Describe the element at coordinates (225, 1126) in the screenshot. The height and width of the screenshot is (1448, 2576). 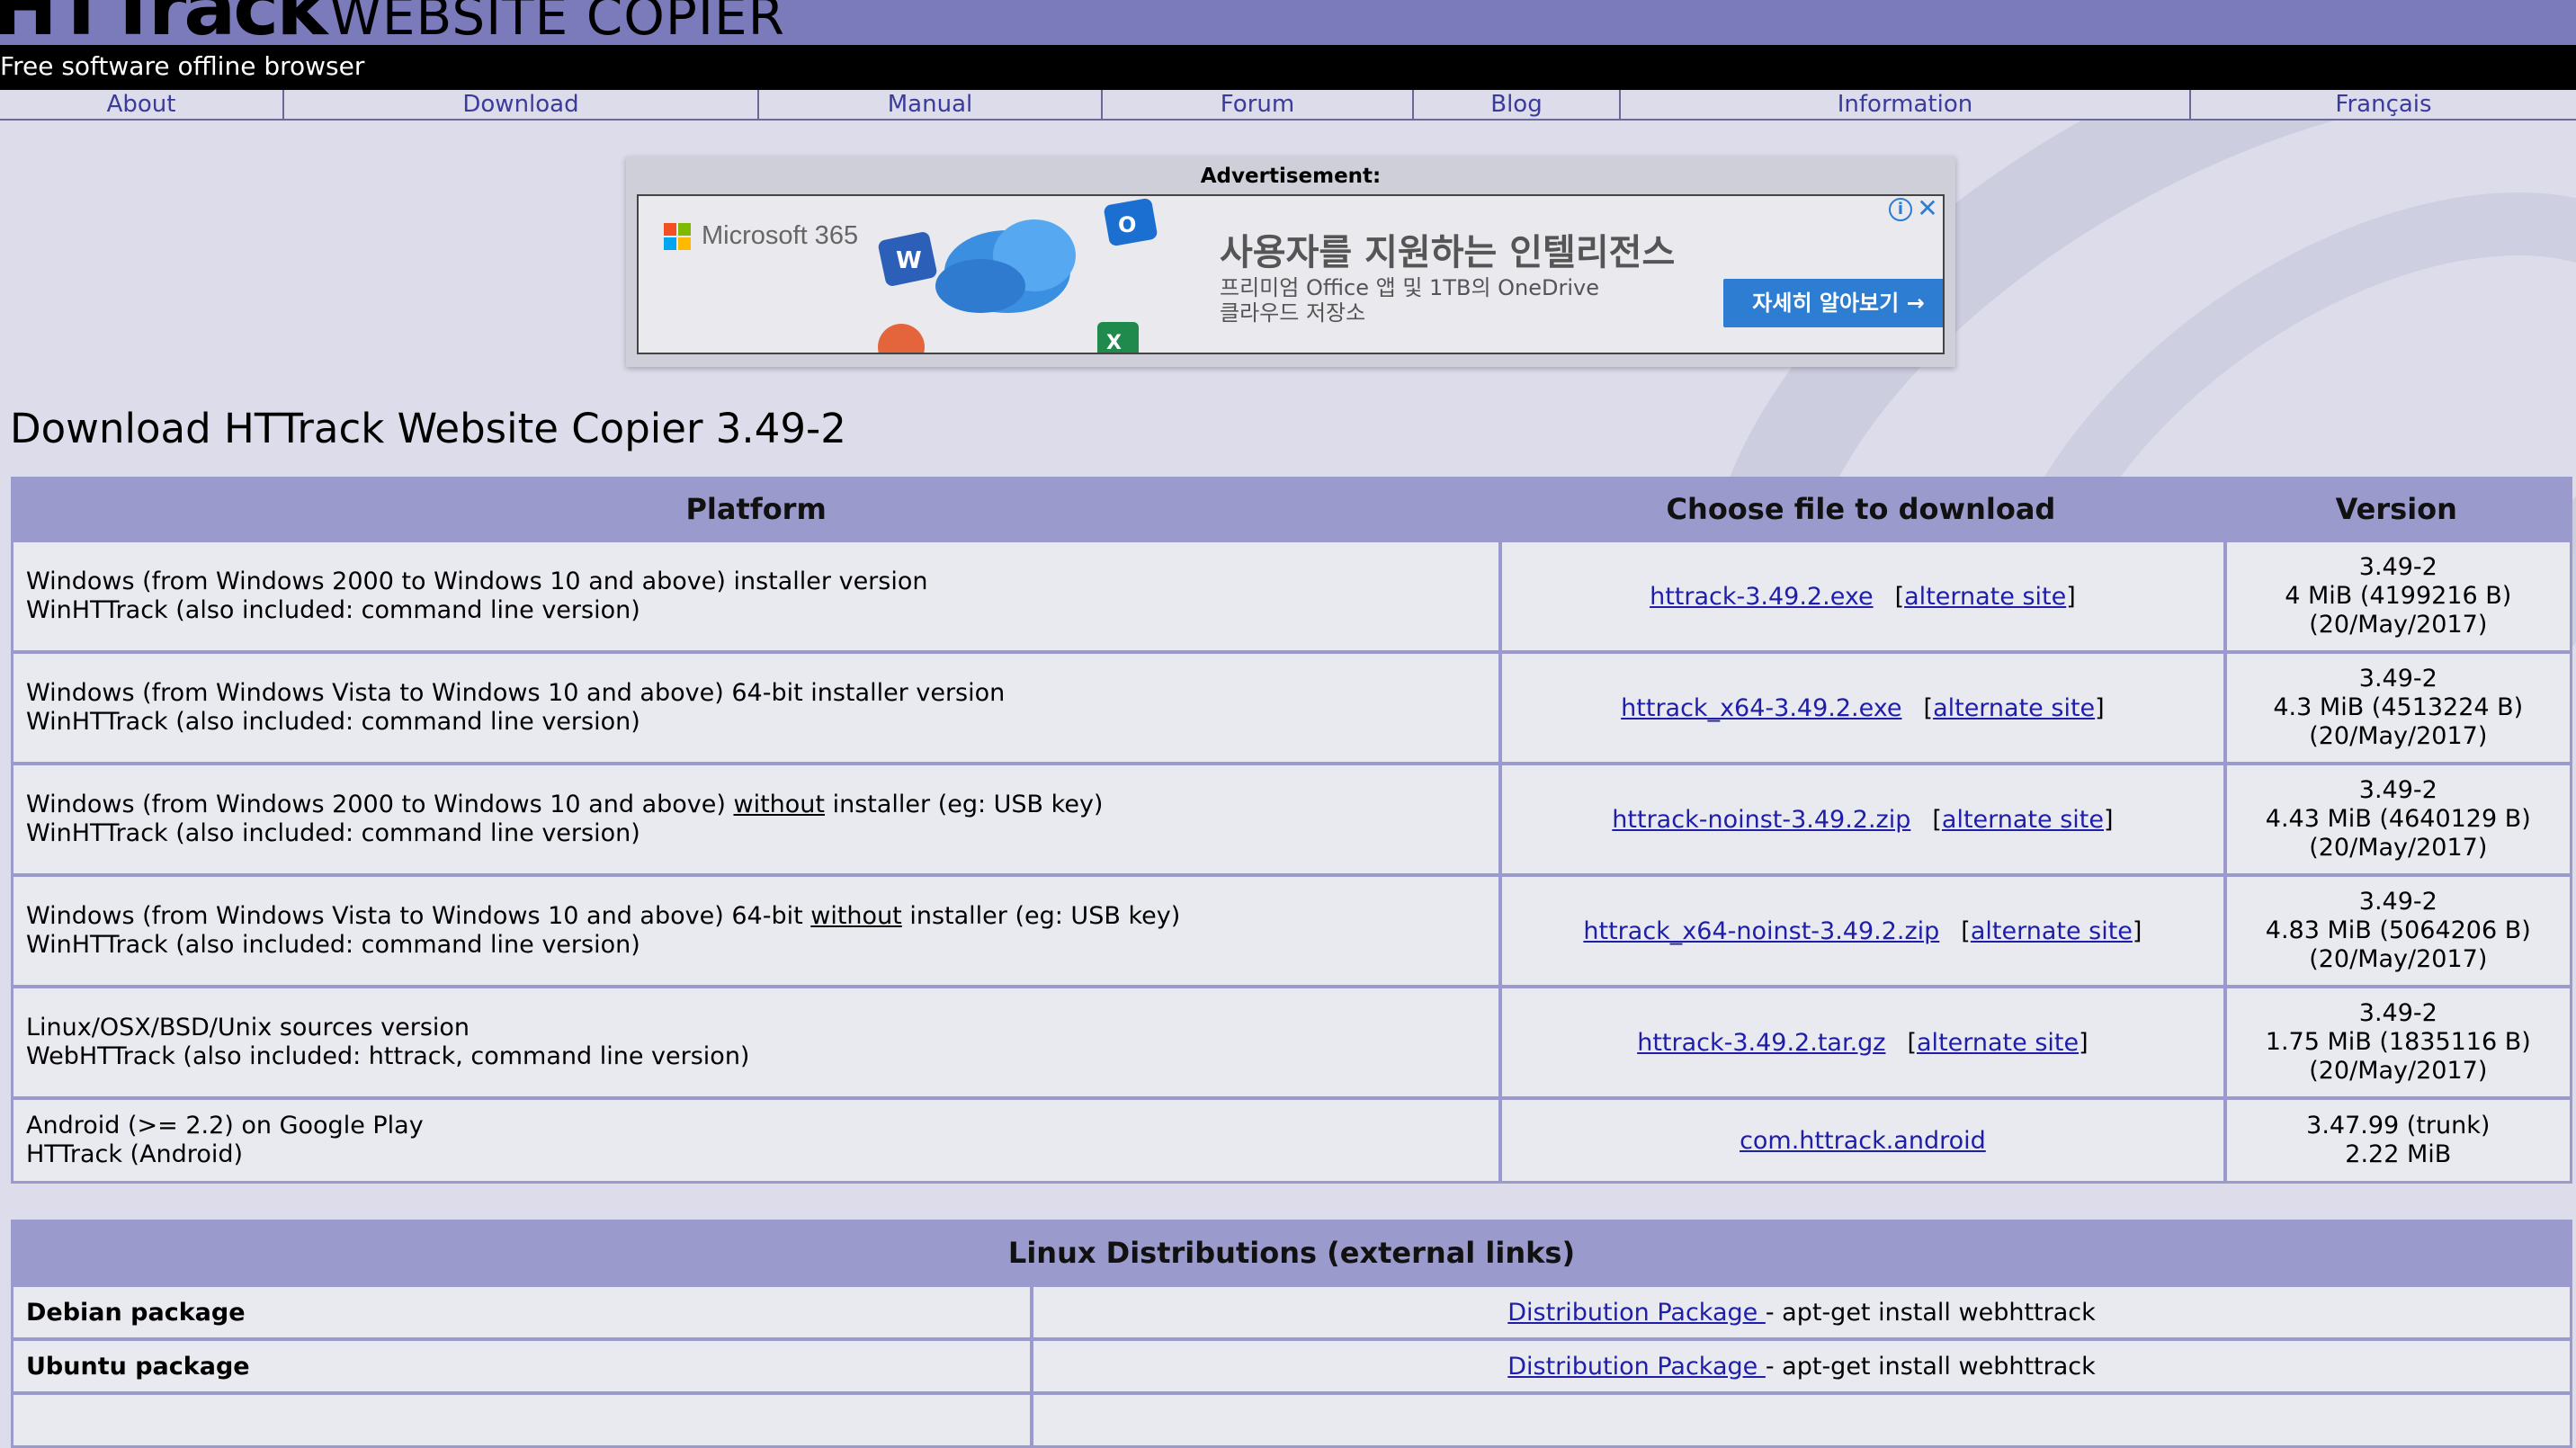
I see `platform-desc: Android (>= 2.2) on Google Play` at that location.